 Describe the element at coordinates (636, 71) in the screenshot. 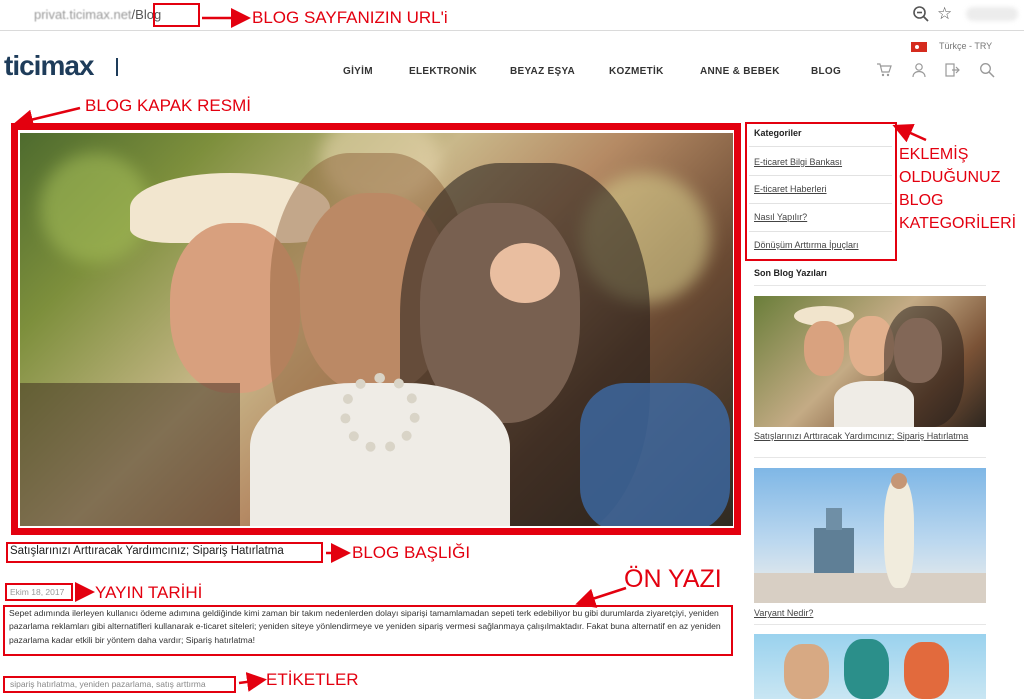

I see `nav-item-kozmetik: KOZMETİK` at that location.